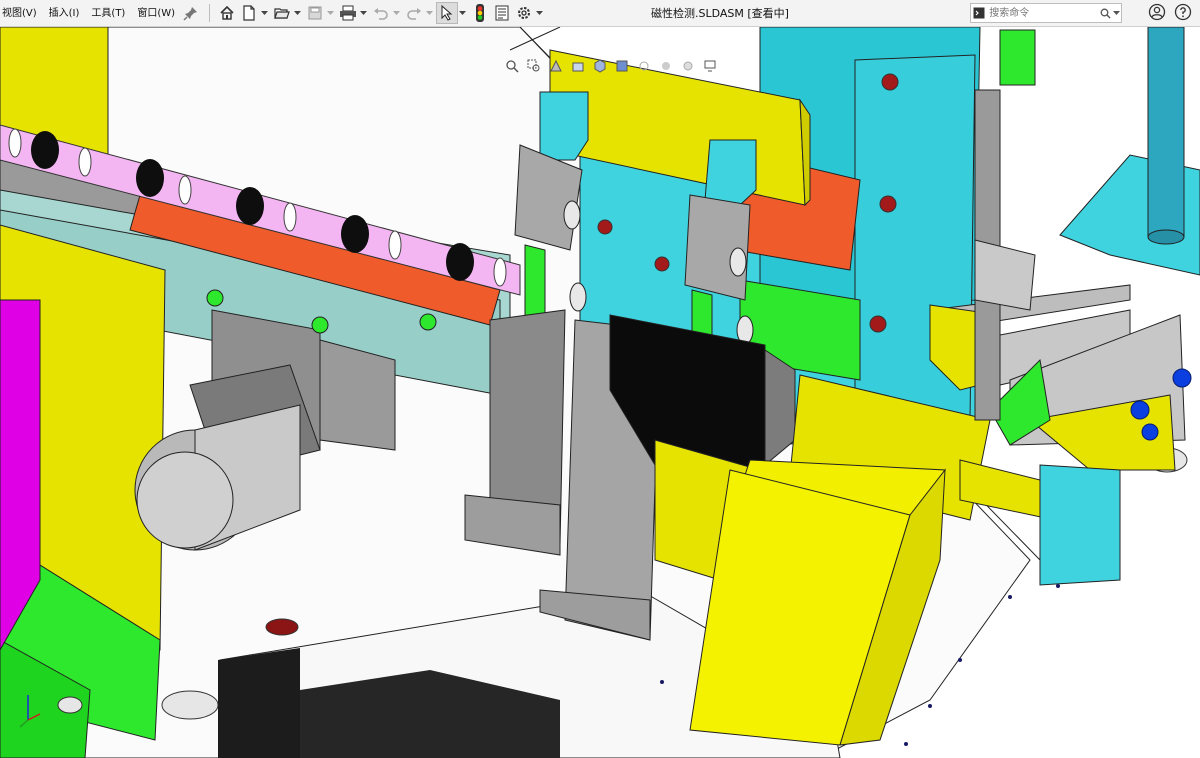 The image size is (1200, 758). Describe the element at coordinates (600, 66) in the screenshot. I see `view-orientation-icon` at that location.